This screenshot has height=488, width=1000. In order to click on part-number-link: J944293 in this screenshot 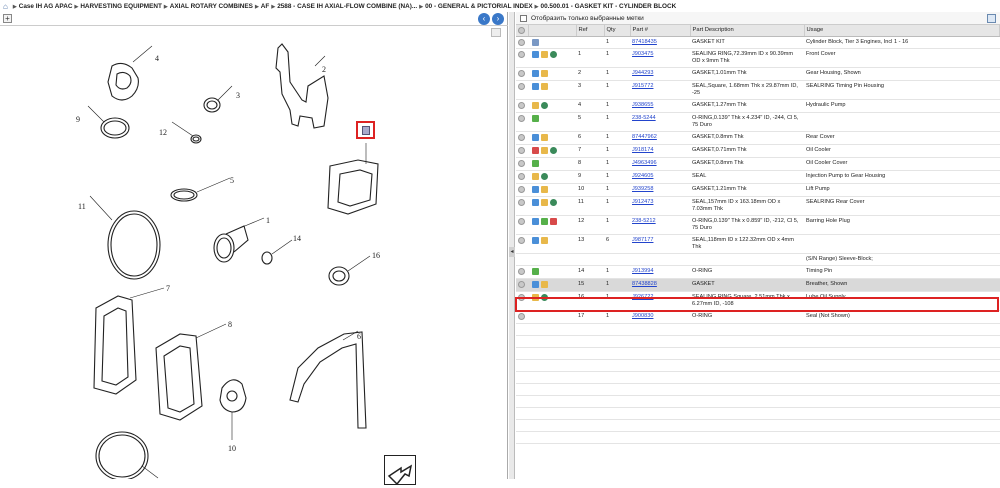, I will do `click(642, 73)`.